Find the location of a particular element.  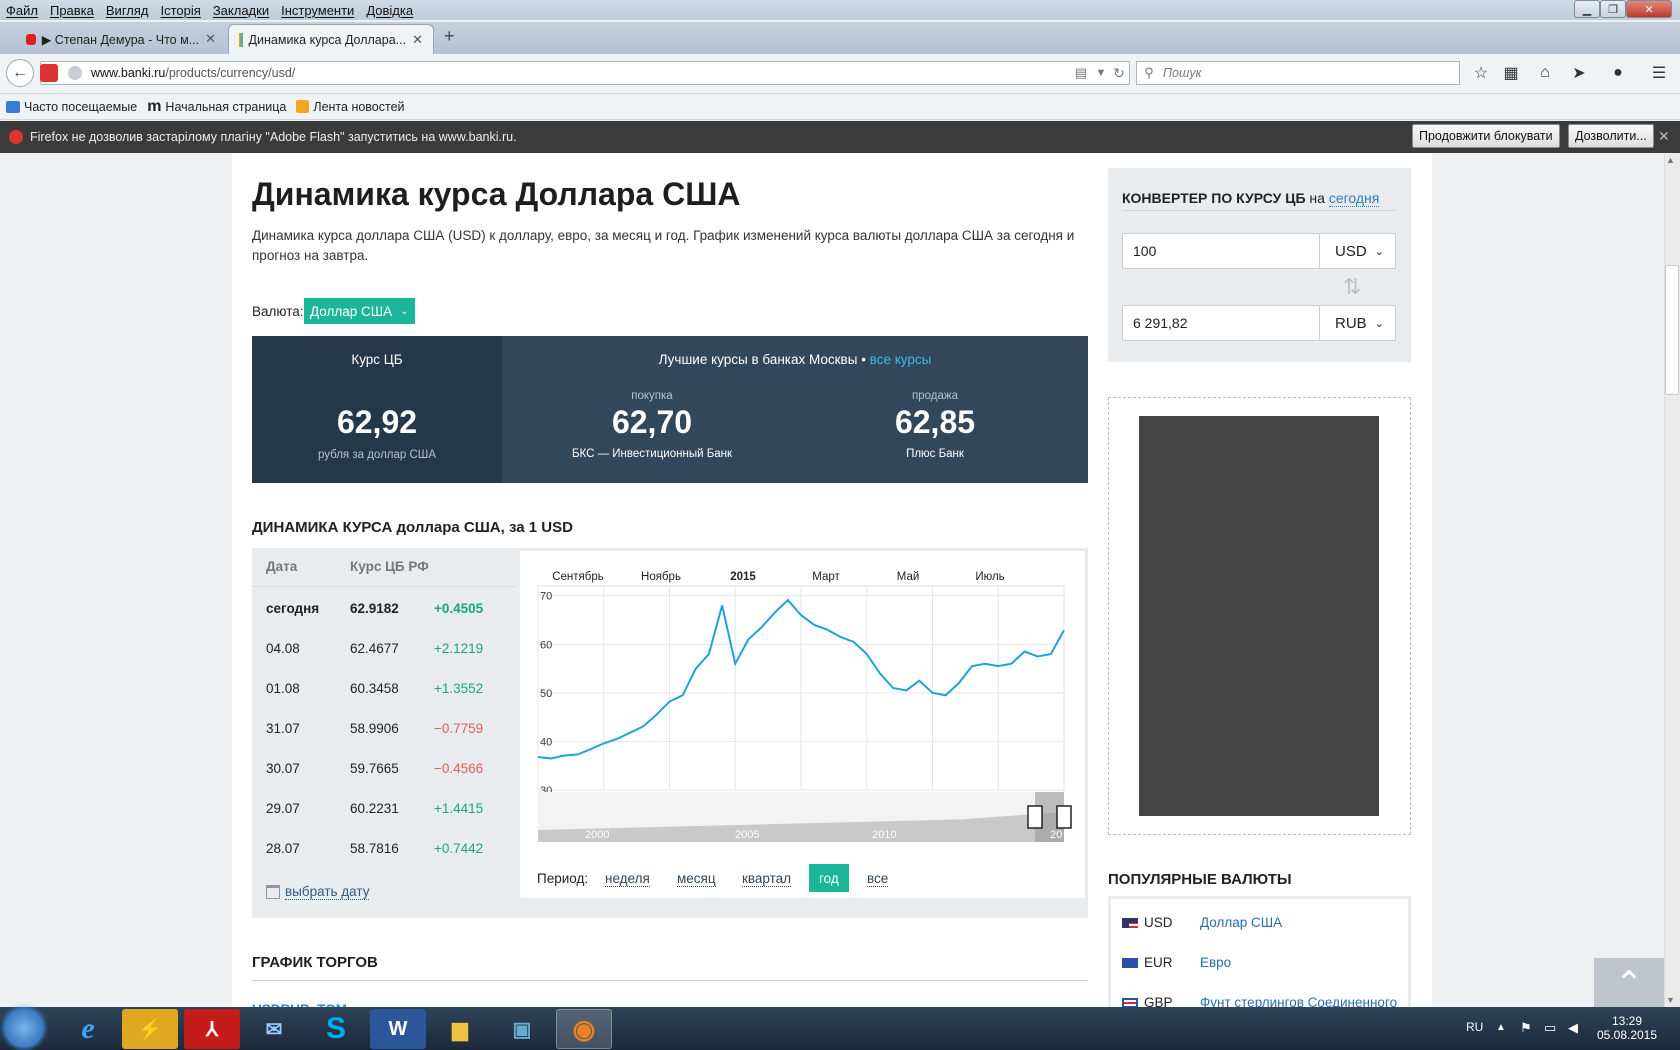

currency-to-select: RUB ⌄ is located at coordinates (1357, 323).